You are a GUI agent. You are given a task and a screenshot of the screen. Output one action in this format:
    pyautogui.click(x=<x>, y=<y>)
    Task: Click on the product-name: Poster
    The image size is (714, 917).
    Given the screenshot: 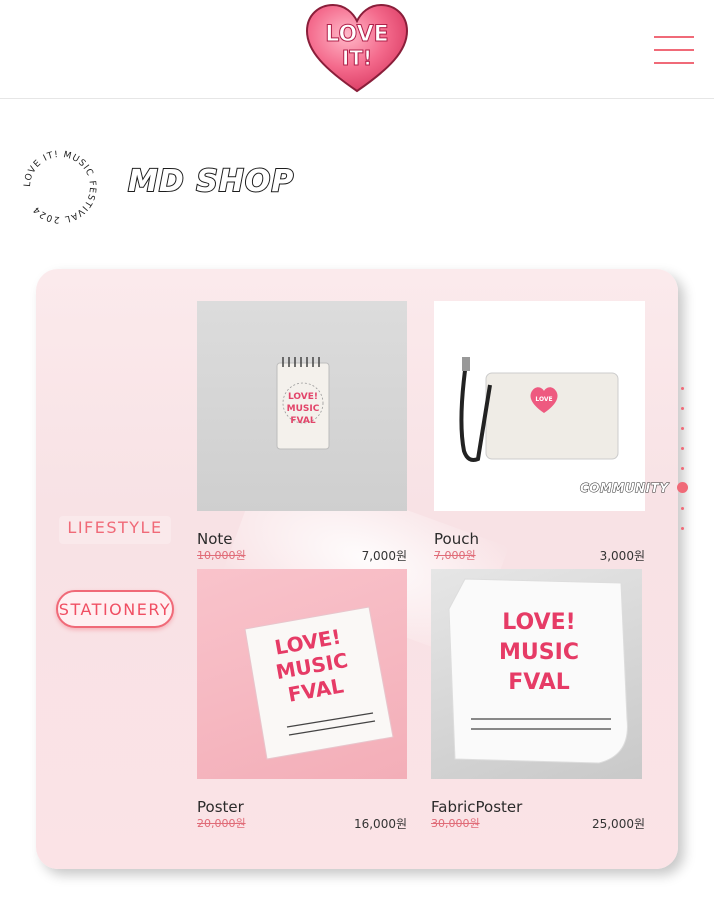 What is the action you would take?
    pyautogui.click(x=220, y=807)
    